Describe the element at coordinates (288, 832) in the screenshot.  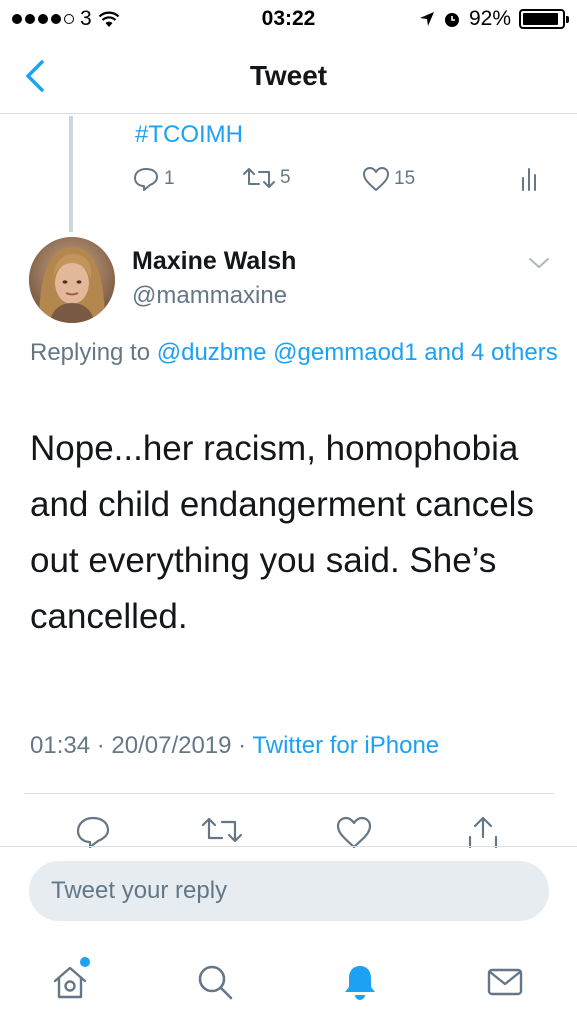
I see `tweet-actions` at that location.